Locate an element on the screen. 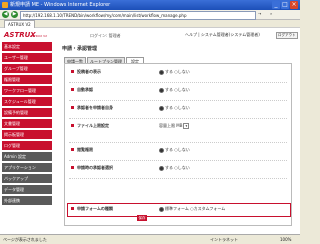 The height and width of the screenshot is (244, 320). row-value-text: 容量上限 MB is located at coordinates (171, 125).